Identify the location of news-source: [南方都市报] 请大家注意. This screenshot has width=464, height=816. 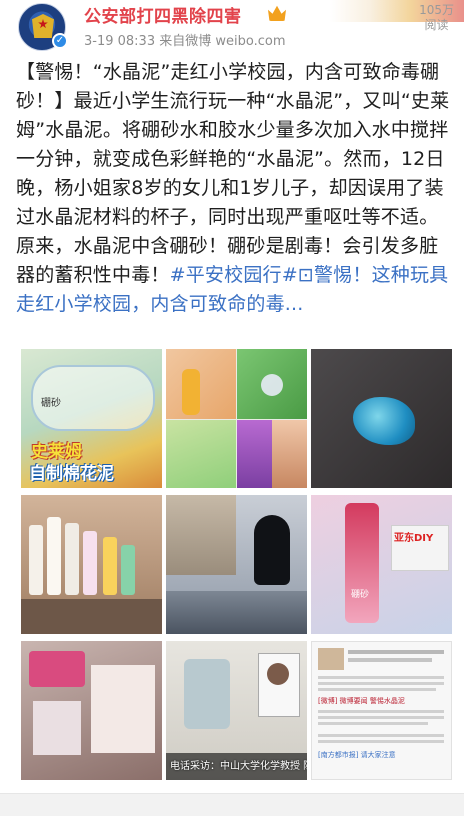
(357, 755).